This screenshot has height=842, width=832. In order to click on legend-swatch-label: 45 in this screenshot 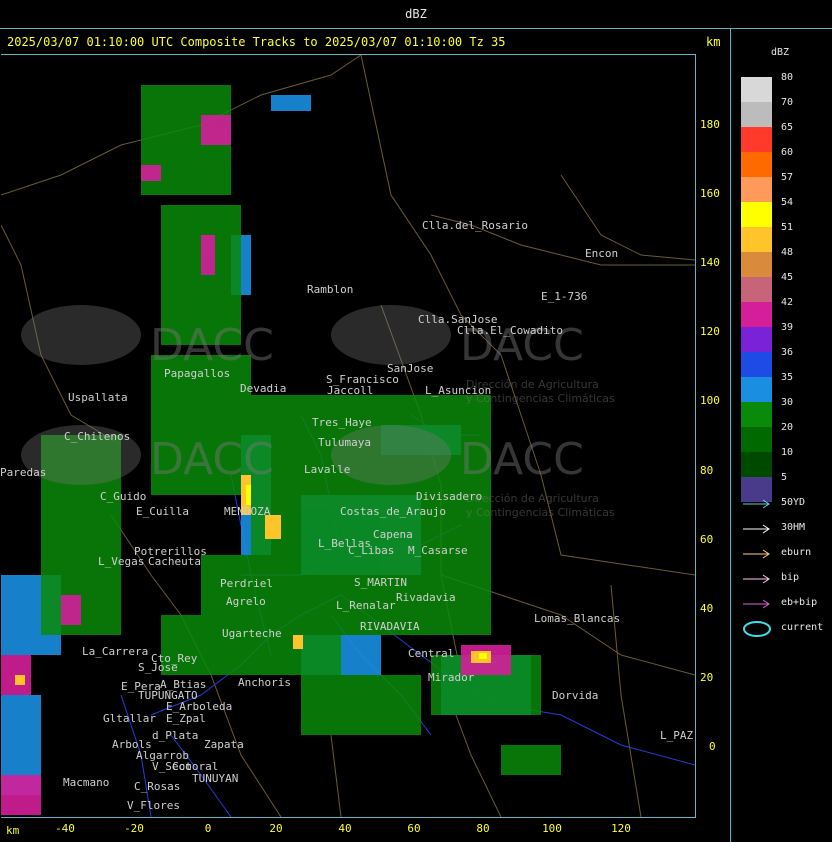, I will do `click(787, 277)`.